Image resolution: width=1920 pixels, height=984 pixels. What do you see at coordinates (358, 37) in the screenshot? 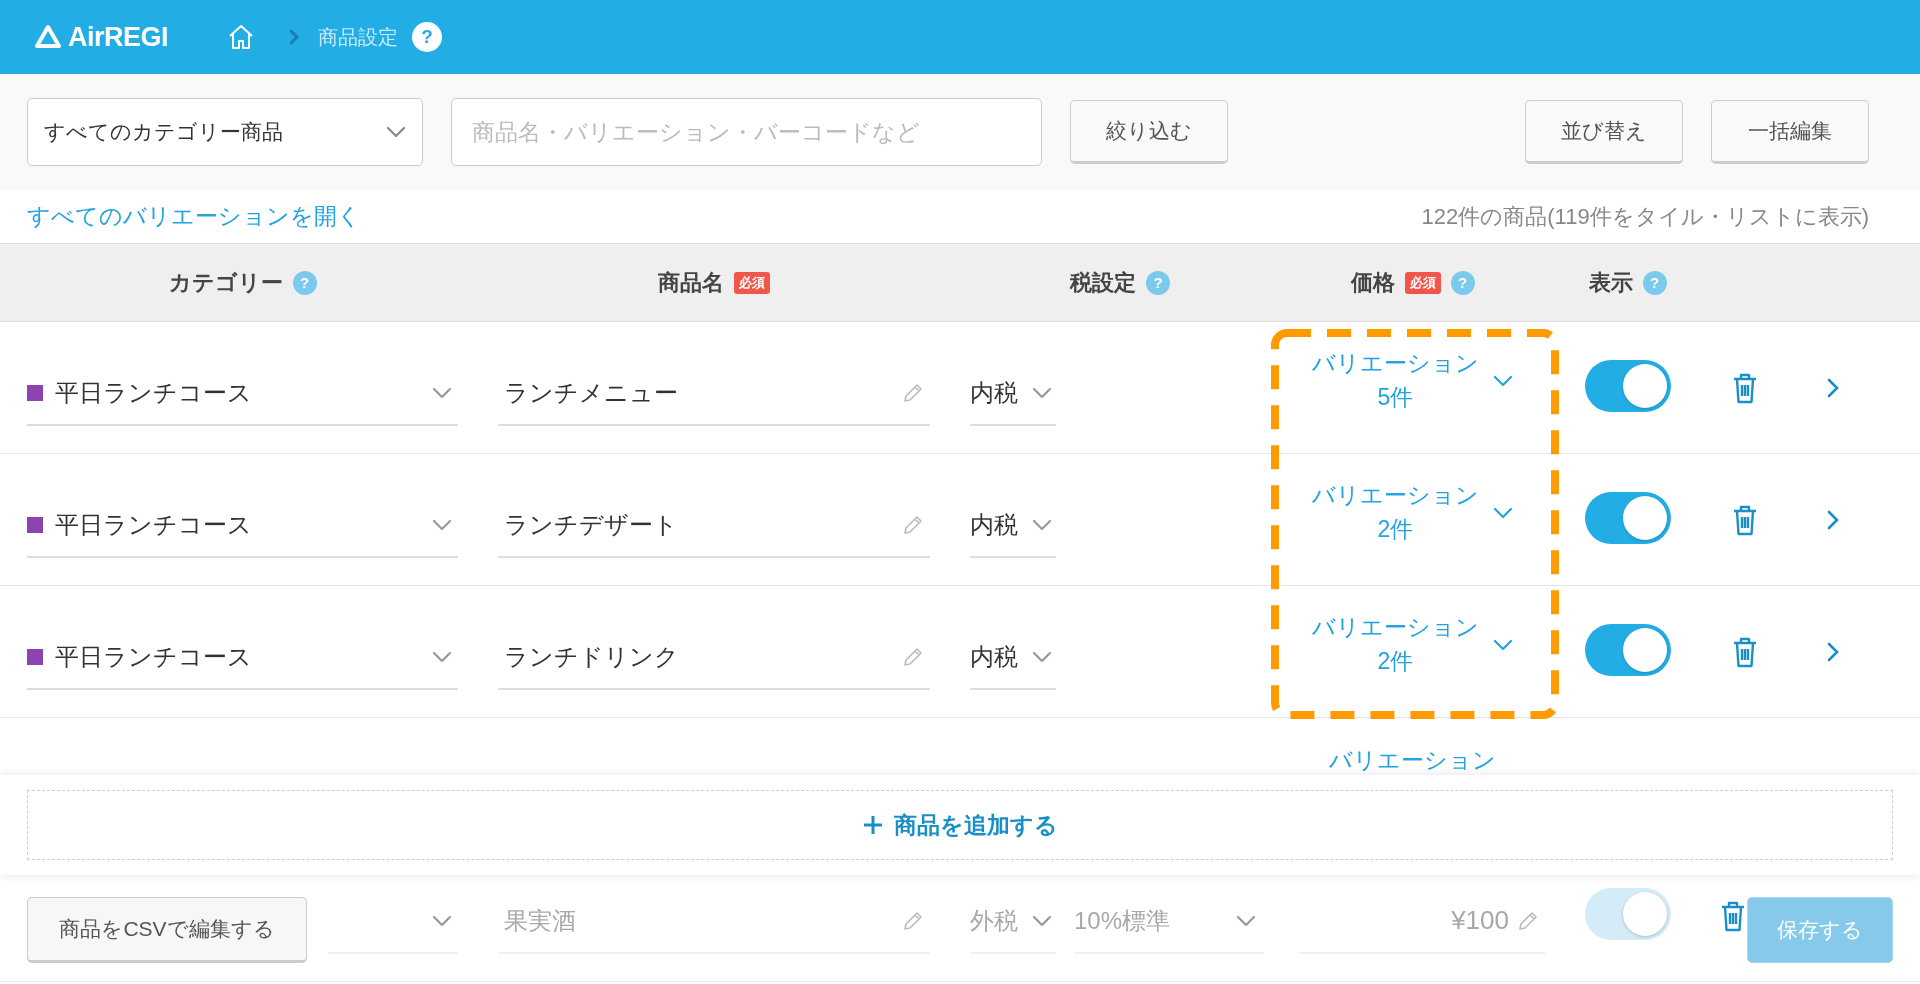
I see `breadcrumb-title: 商品設定` at bounding box center [358, 37].